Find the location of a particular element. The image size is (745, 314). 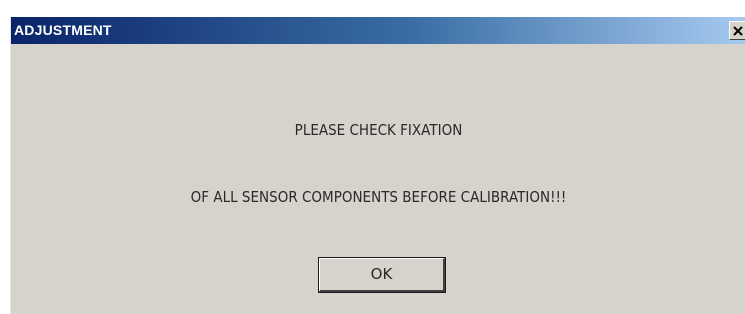

ok-button: OK is located at coordinates (382, 275).